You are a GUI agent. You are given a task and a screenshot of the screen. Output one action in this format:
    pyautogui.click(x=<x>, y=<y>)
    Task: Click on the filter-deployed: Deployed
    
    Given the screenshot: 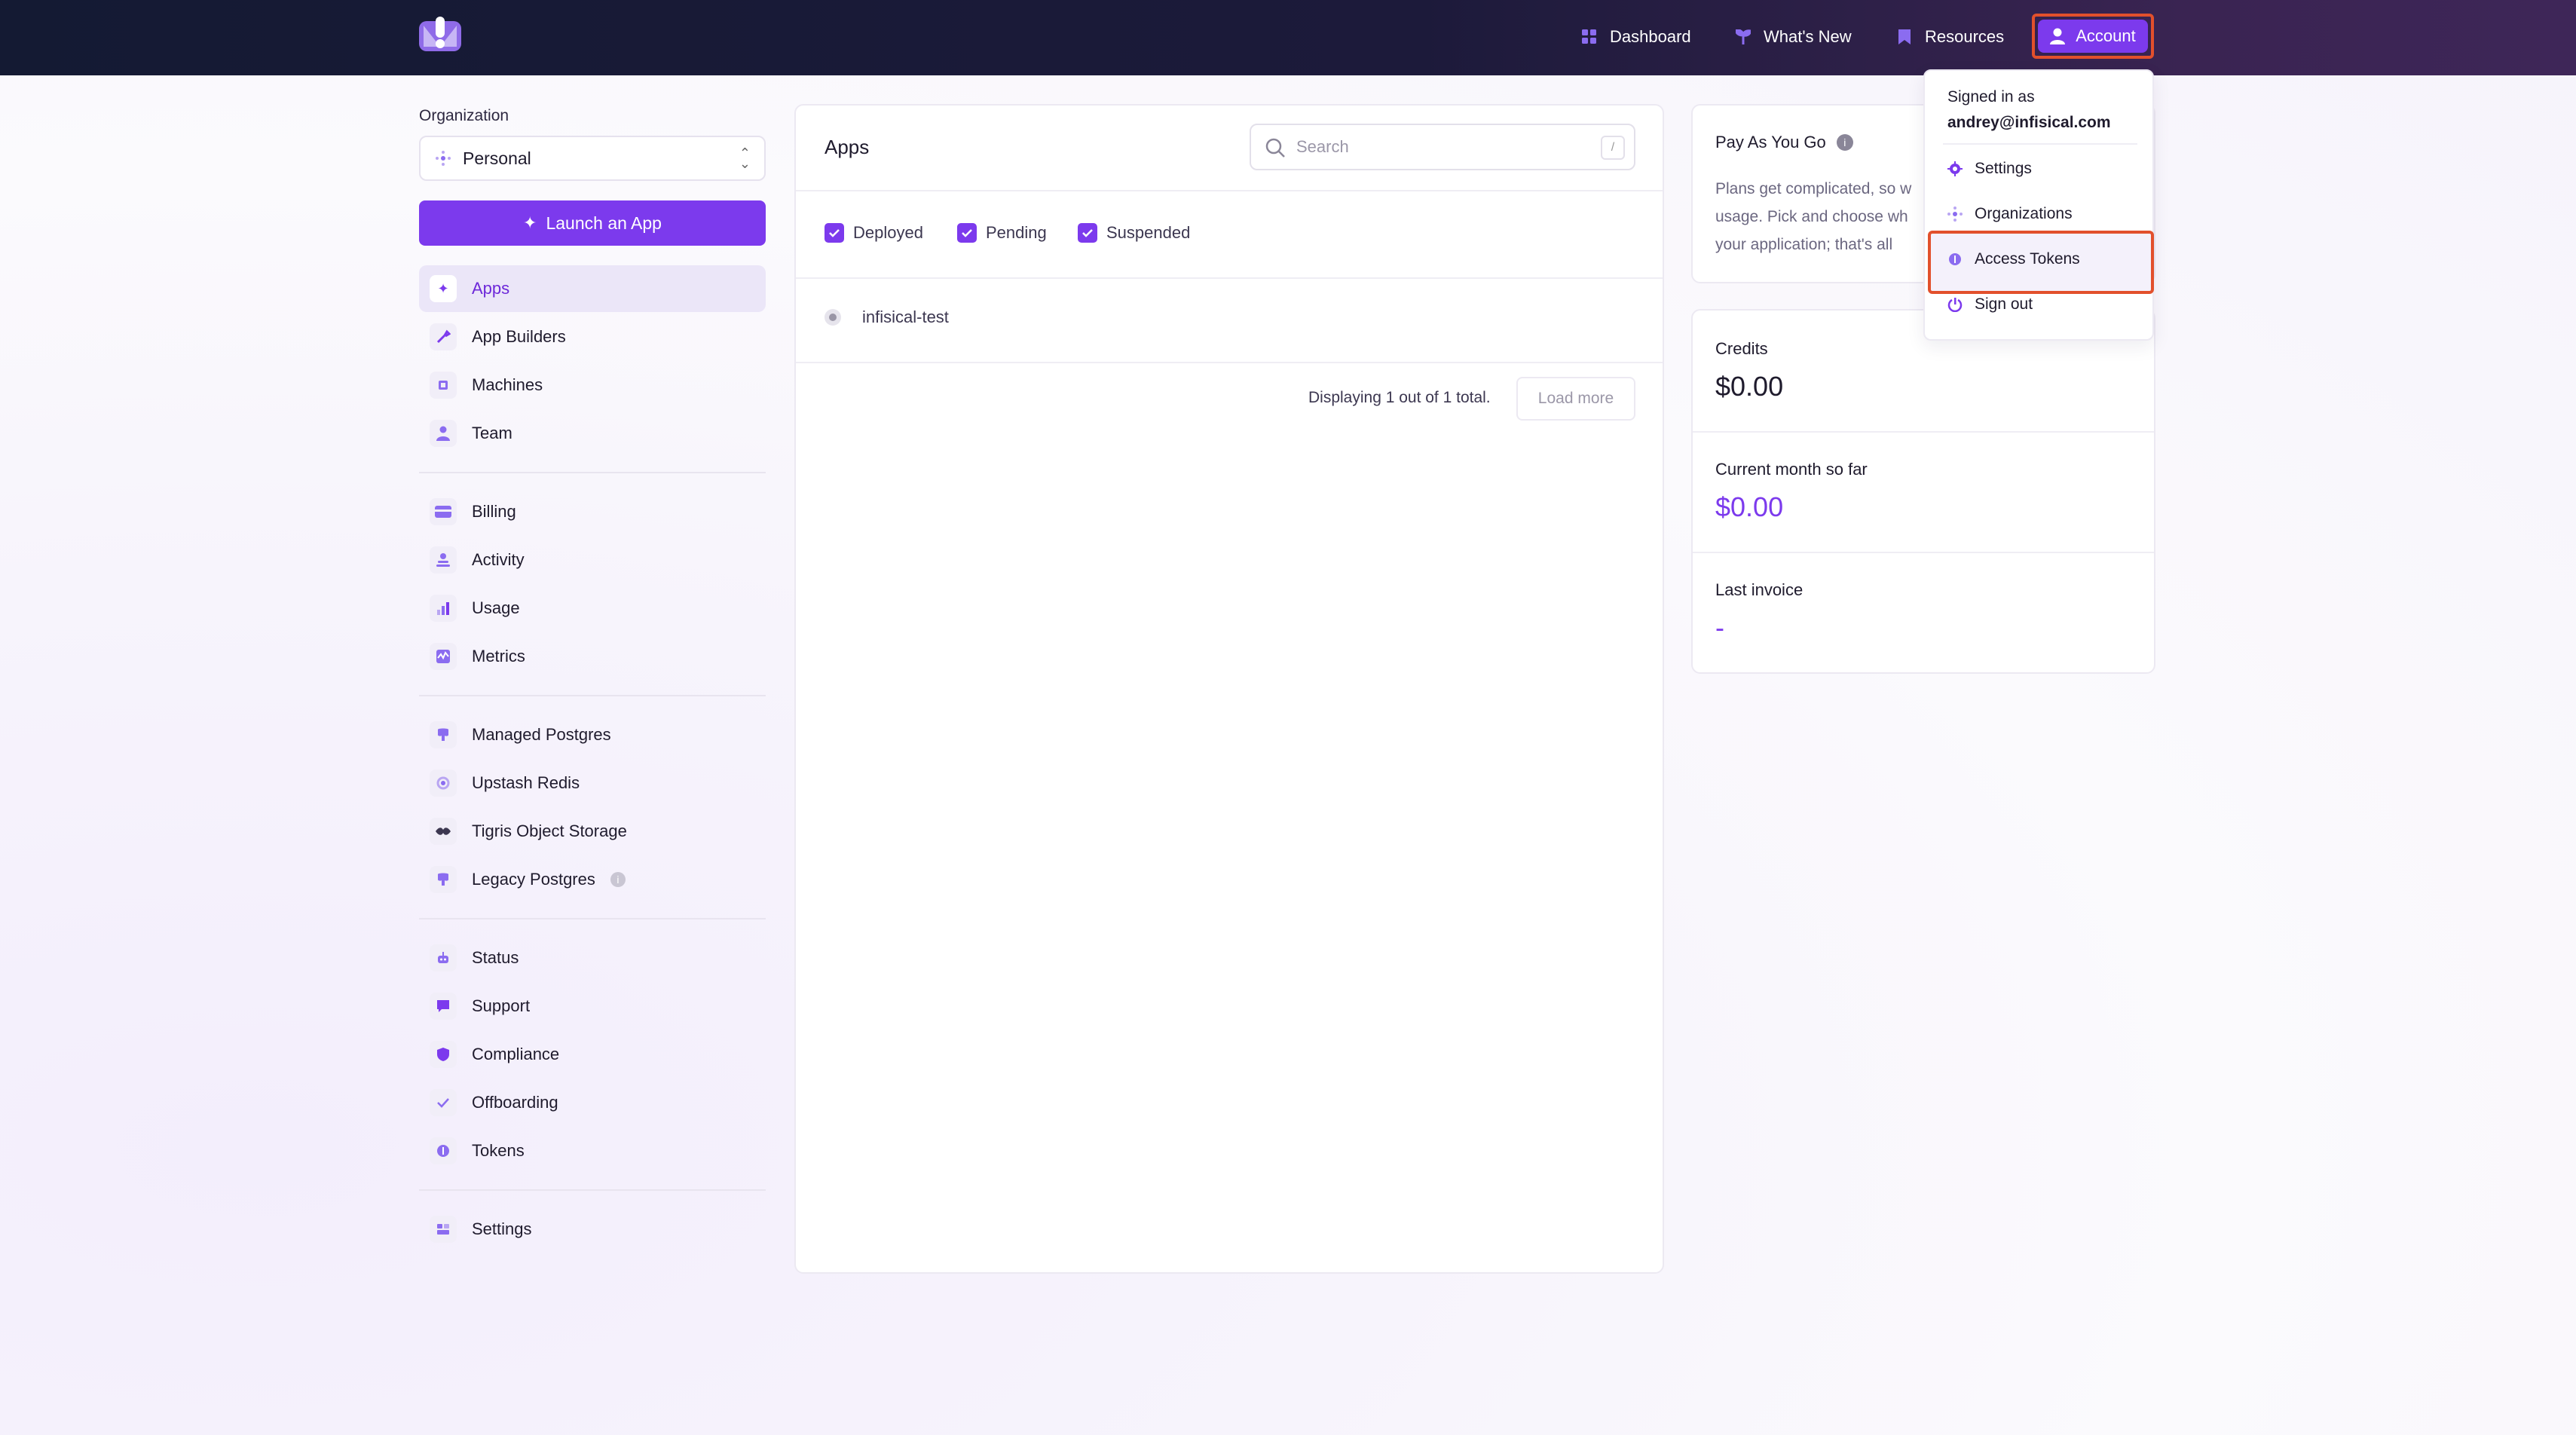 What is the action you would take?
    pyautogui.click(x=874, y=233)
    